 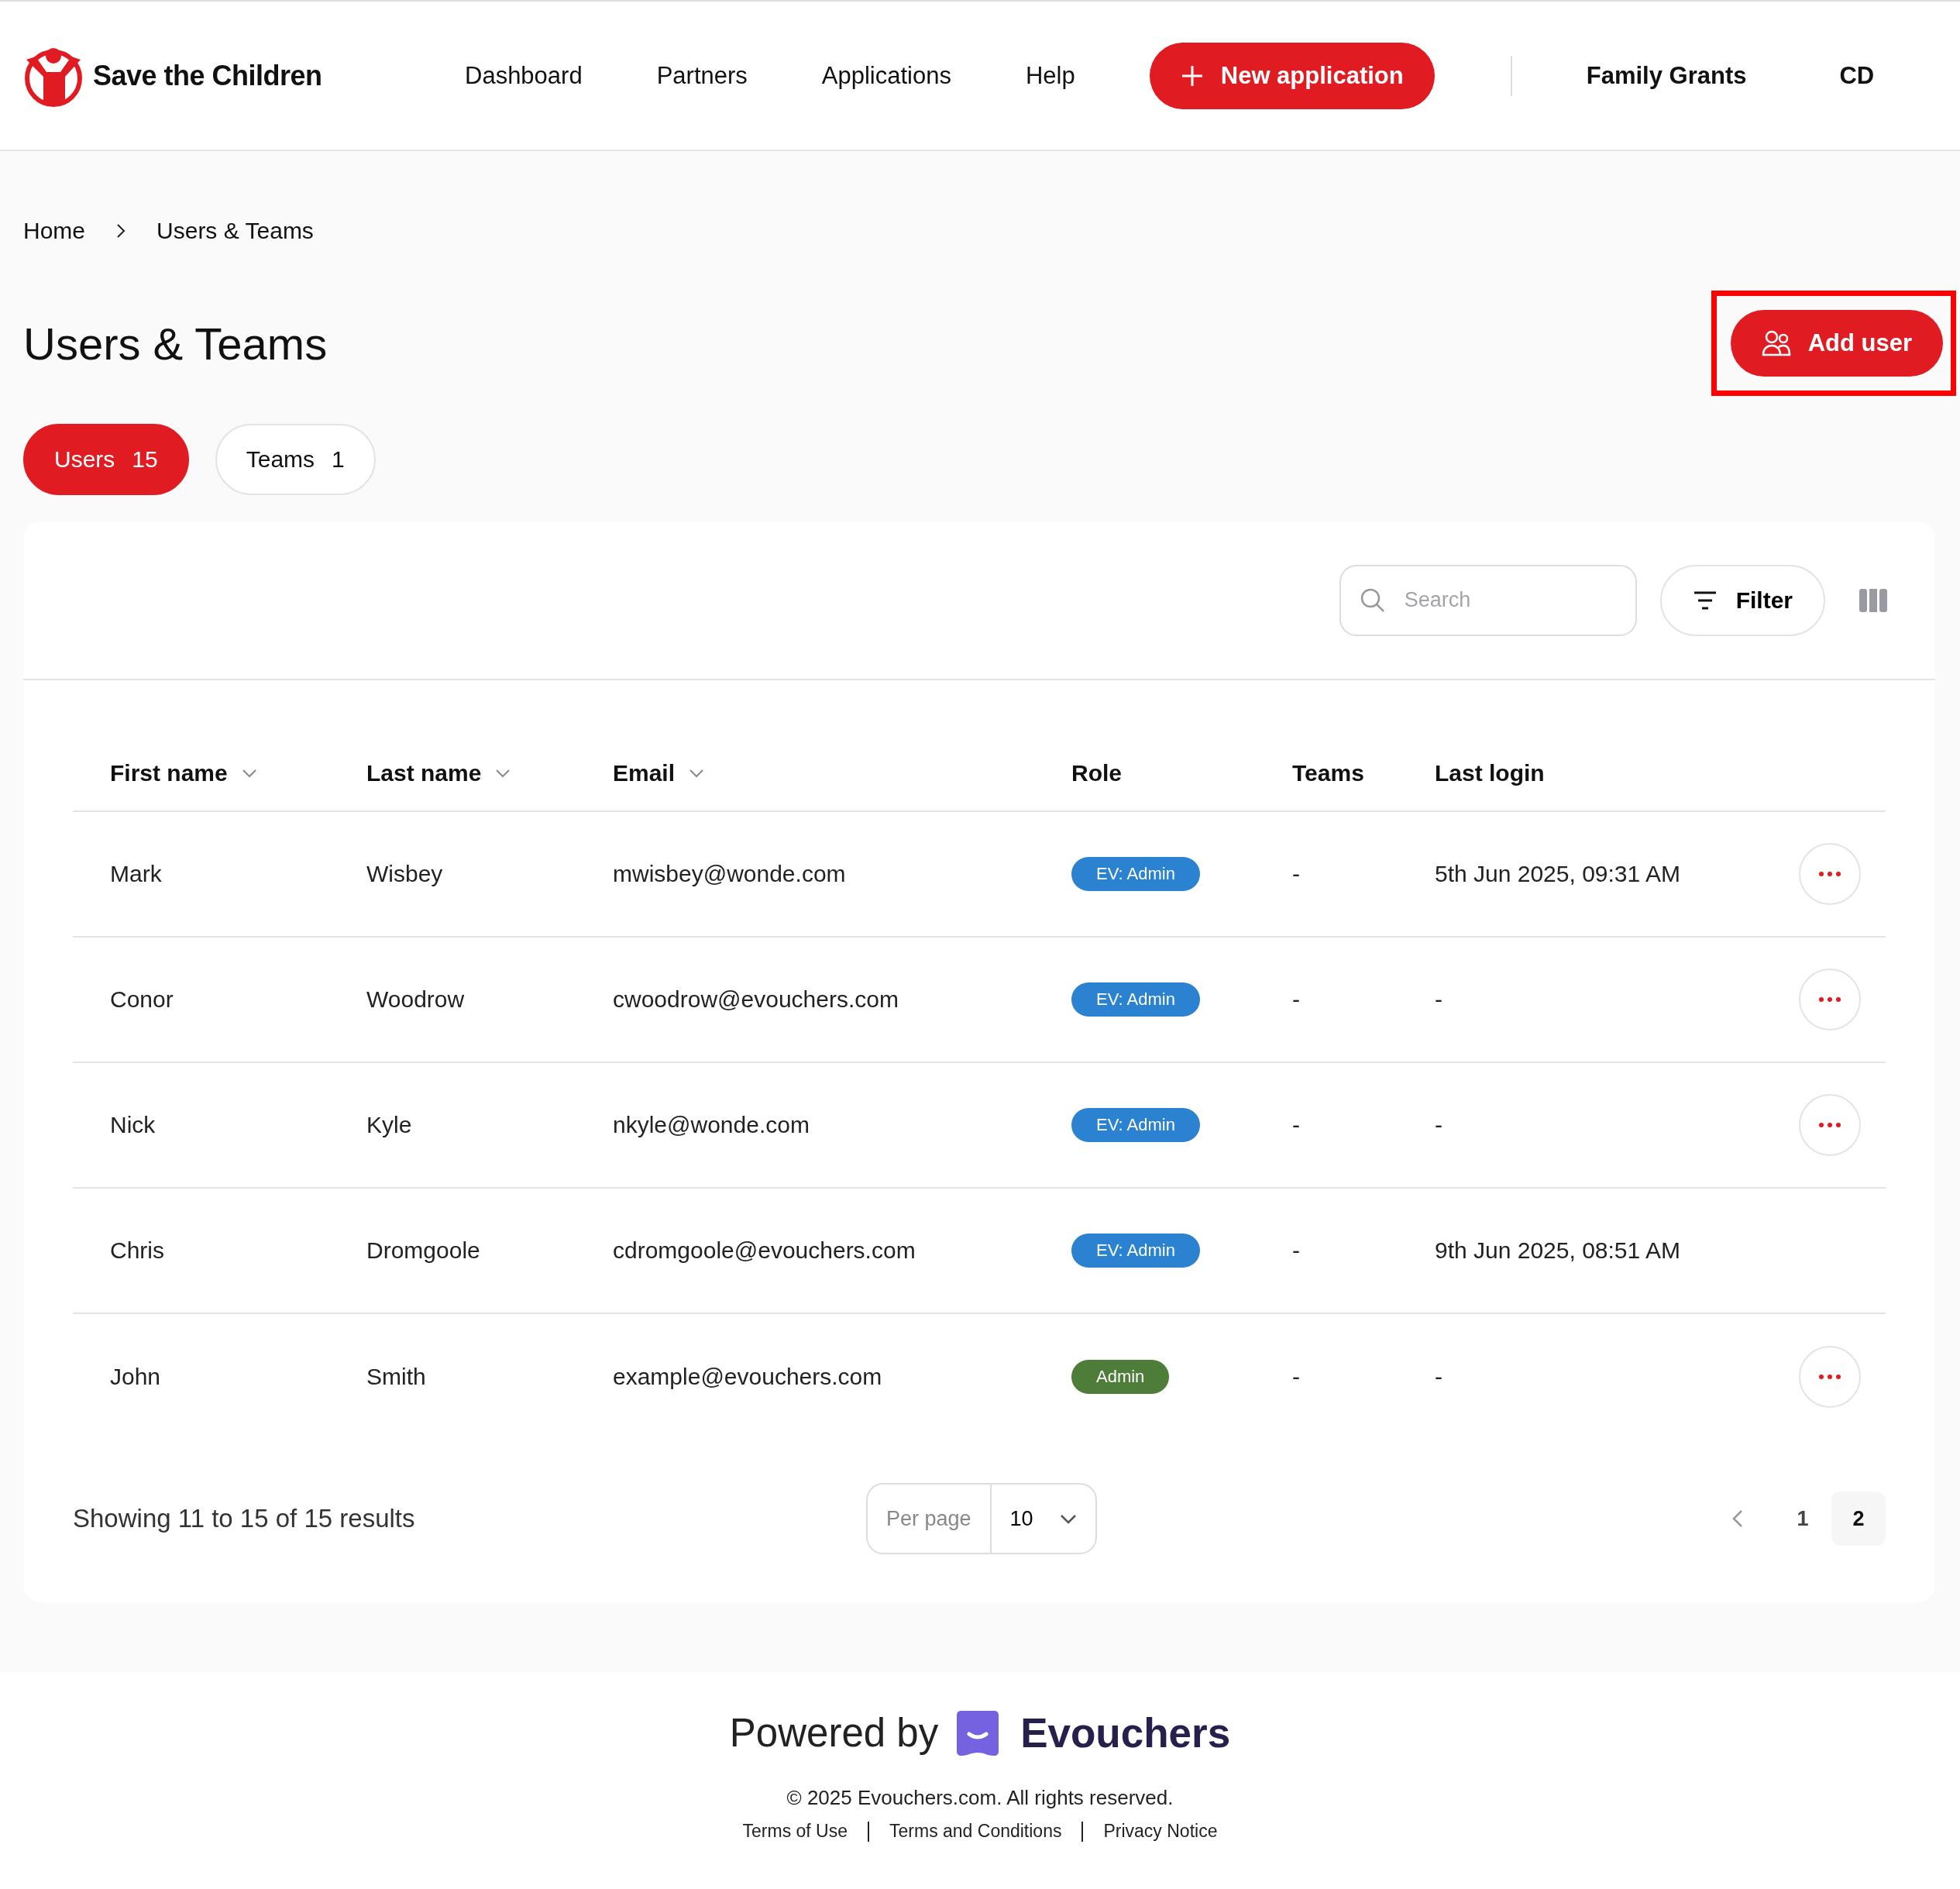 I want to click on page-button: 1, so click(x=1803, y=1519).